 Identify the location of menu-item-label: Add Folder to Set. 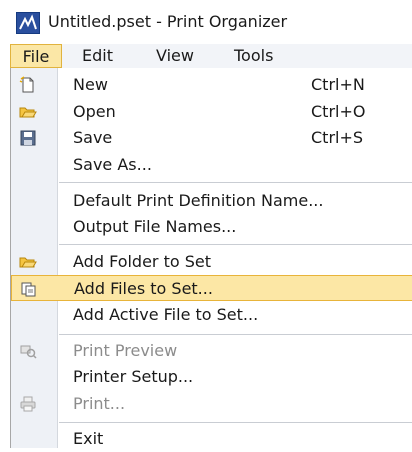
(142, 261).